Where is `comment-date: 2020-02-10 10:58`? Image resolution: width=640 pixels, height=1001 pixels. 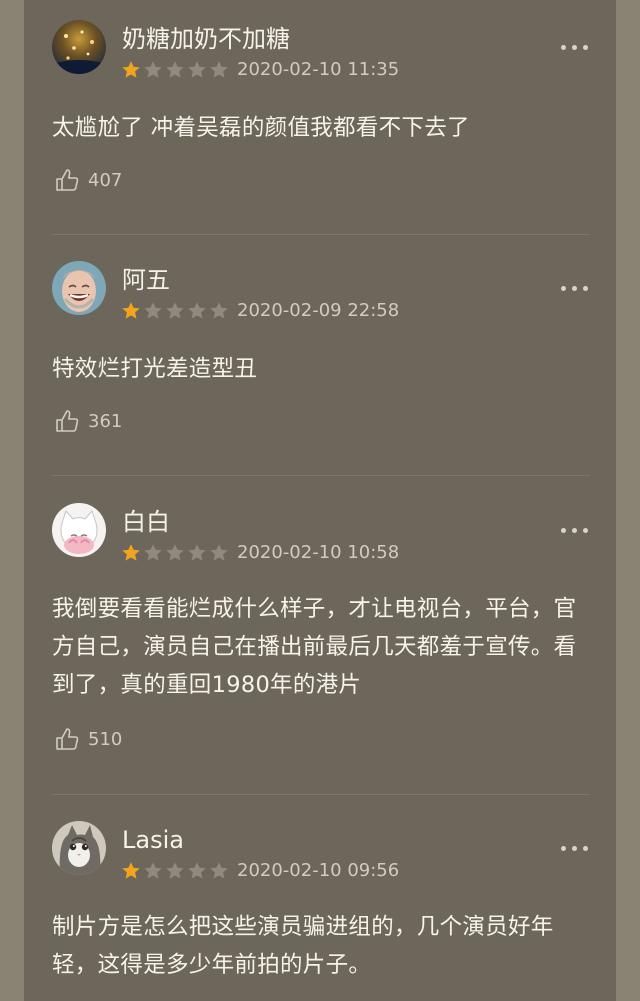
comment-date: 2020-02-10 10:58 is located at coordinates (318, 552).